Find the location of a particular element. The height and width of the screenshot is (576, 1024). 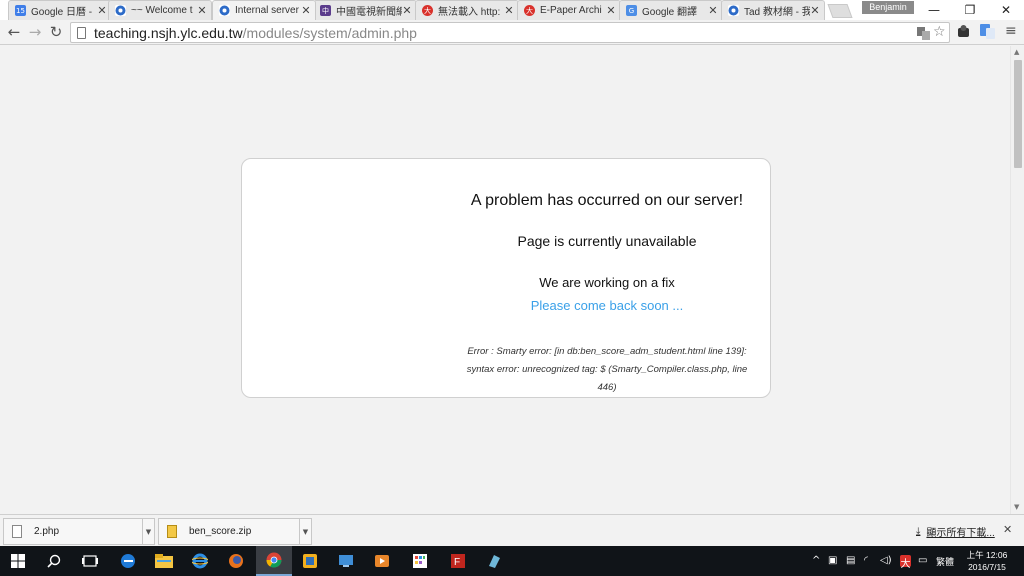

tab-google-translate: G Google 翻譯 ✕ is located at coordinates (671, 10).